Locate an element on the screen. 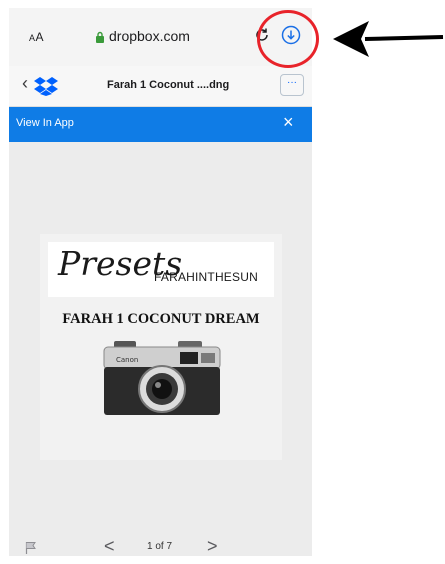 The image size is (445, 564). page-indicator: 1 of 7 is located at coordinates (160, 546).